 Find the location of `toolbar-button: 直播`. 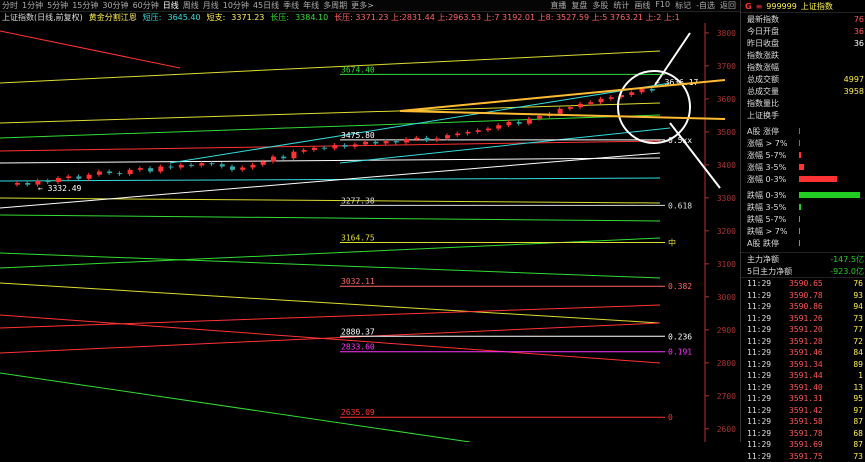

toolbar-button: 直播 is located at coordinates (558, 5).